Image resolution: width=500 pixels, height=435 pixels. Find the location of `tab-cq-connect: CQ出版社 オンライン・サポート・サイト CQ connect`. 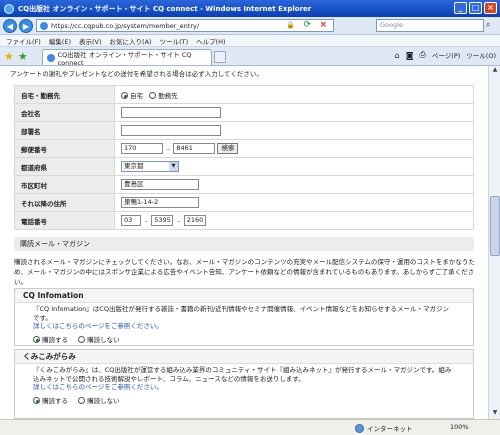

tab-cq-connect: CQ出版社 オンライン・サポート・サイト CQ connect is located at coordinates (127, 58).